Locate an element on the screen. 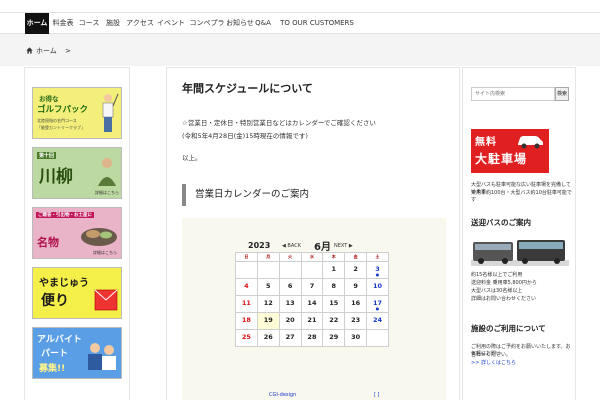 Image resolution: width=600 pixels, height=400 pixels. guide-link: >> 詳しくはこちら is located at coordinates (493, 362).